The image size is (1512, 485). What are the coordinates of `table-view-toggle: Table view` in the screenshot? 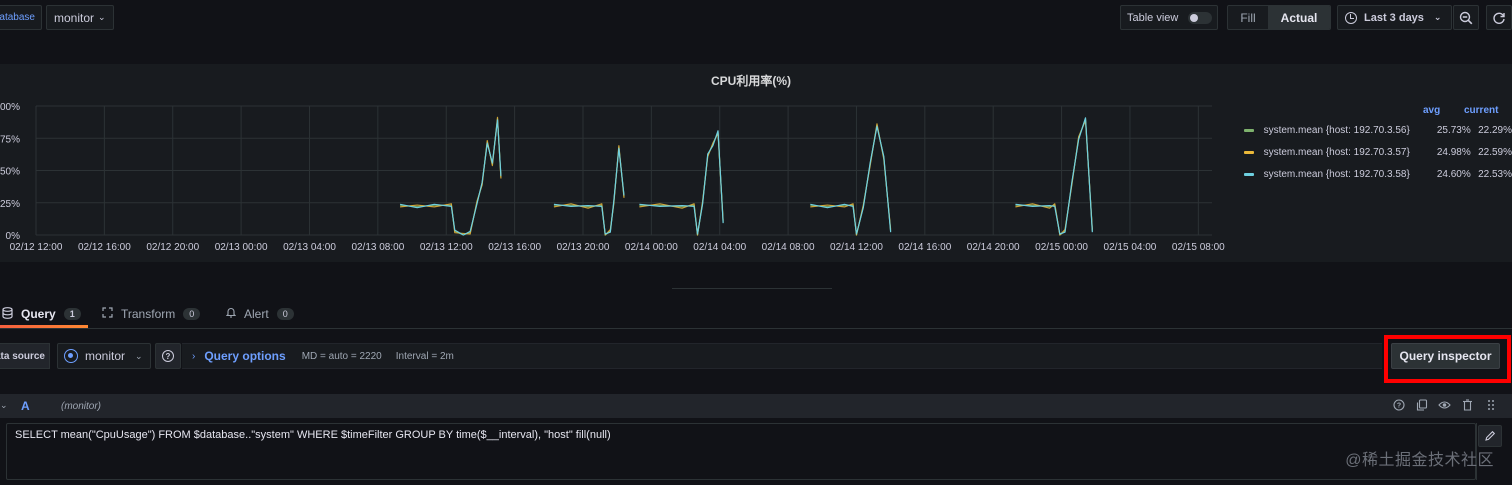 It's located at (1169, 17).